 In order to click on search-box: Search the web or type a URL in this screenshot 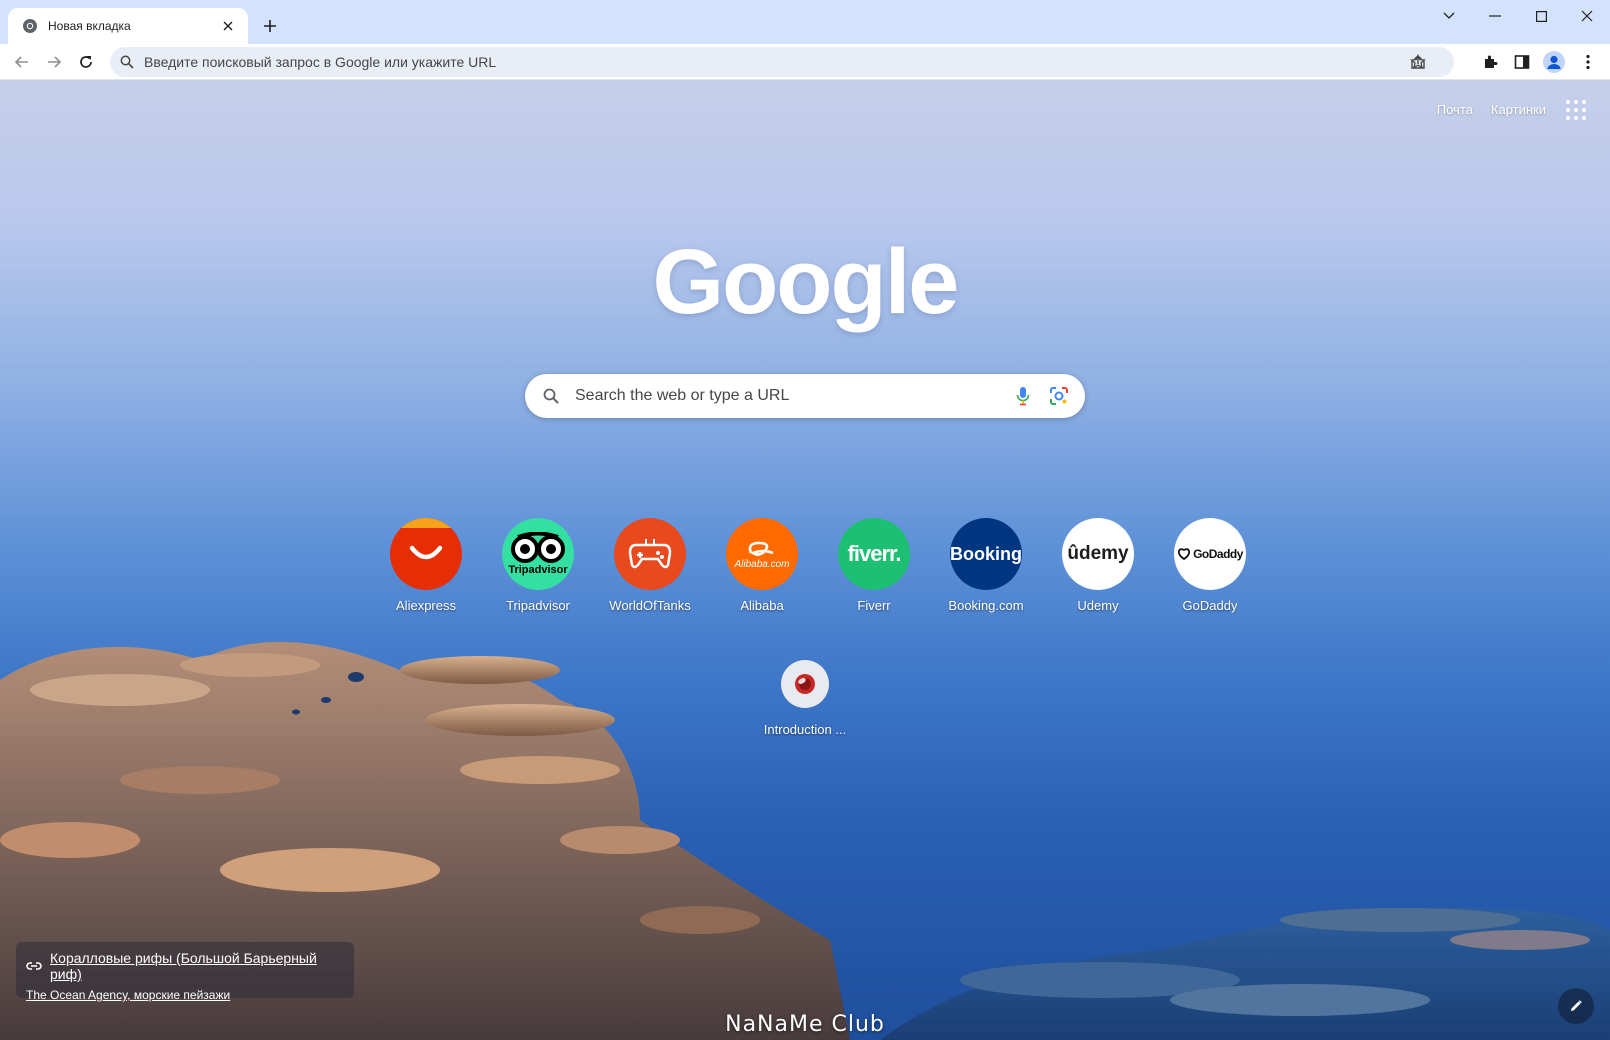, I will do `click(805, 396)`.